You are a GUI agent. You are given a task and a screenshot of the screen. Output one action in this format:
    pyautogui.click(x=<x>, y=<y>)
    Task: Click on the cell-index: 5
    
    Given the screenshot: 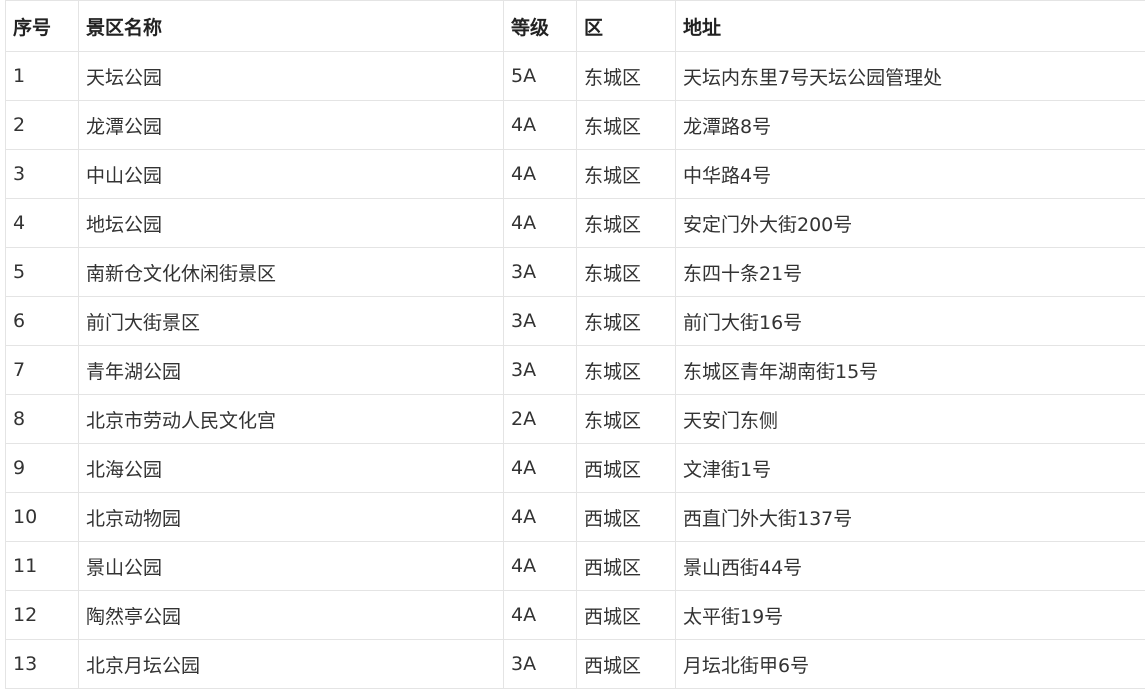 What is the action you would take?
    pyautogui.click(x=42, y=272)
    